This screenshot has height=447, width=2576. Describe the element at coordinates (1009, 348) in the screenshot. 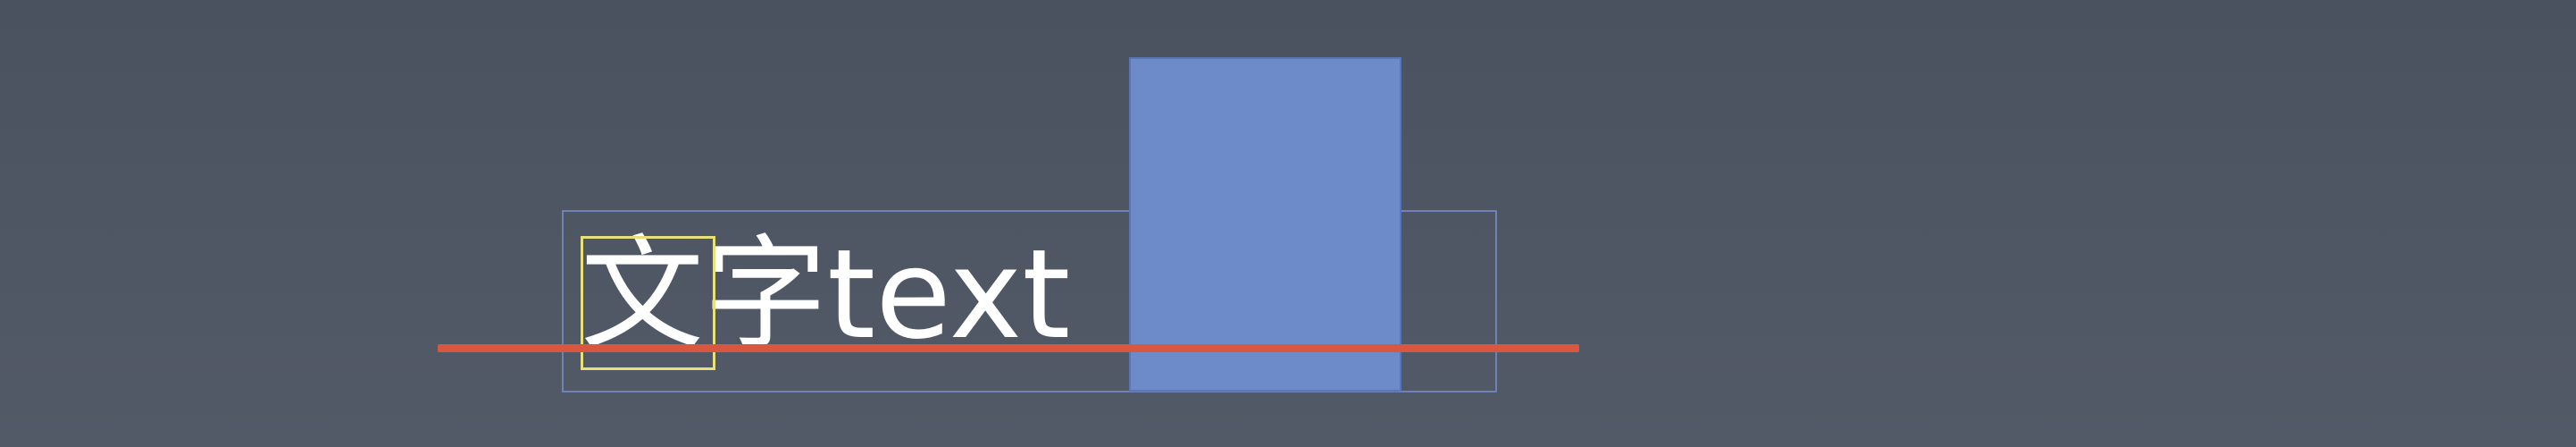

I see `baseline-line` at that location.